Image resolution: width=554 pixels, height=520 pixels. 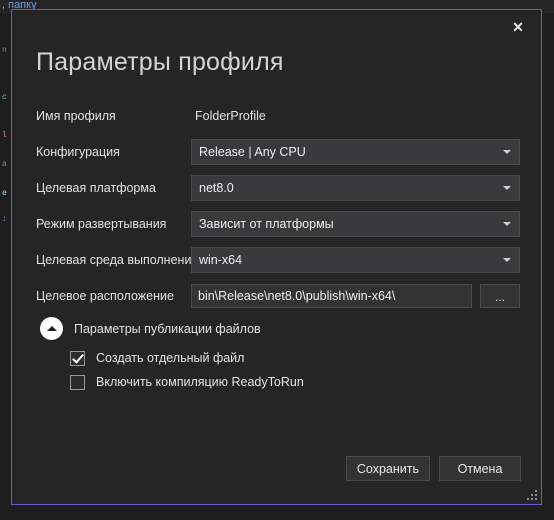 I want to click on form-row-configuration: Конфигурация Release | Any CPU, so click(x=278, y=152).